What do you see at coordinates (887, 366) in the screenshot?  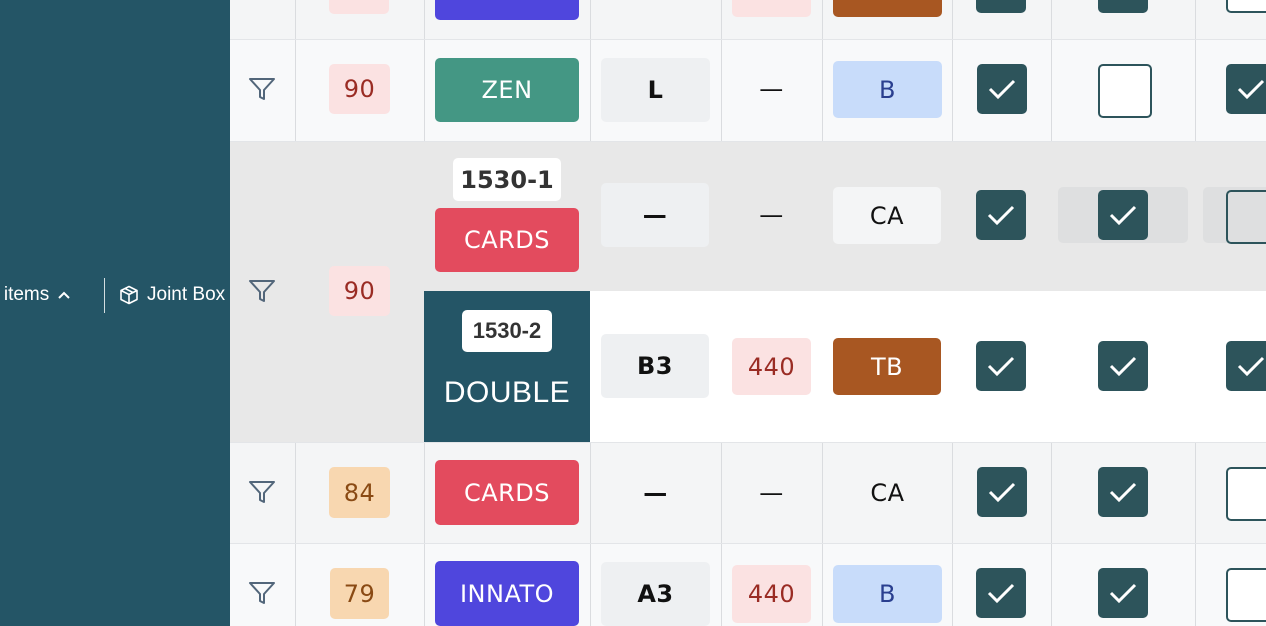 I see `col5-badge: TB` at bounding box center [887, 366].